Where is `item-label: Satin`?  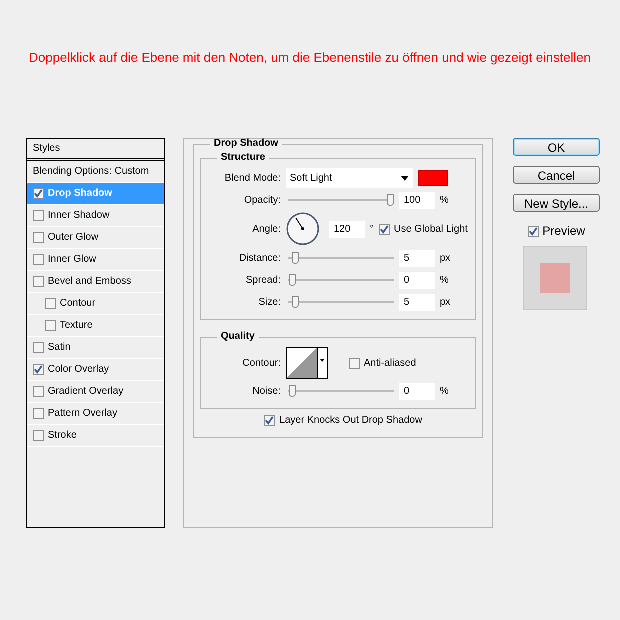 item-label: Satin is located at coordinates (59, 348).